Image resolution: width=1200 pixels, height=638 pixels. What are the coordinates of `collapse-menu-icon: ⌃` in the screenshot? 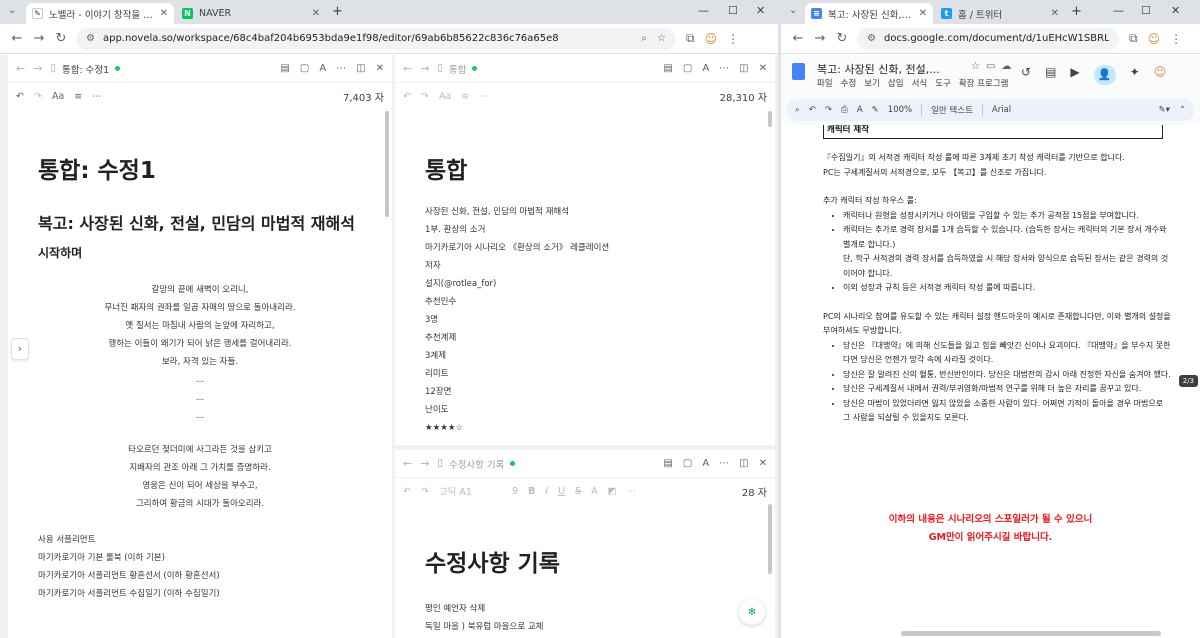 It's located at (1182, 110).